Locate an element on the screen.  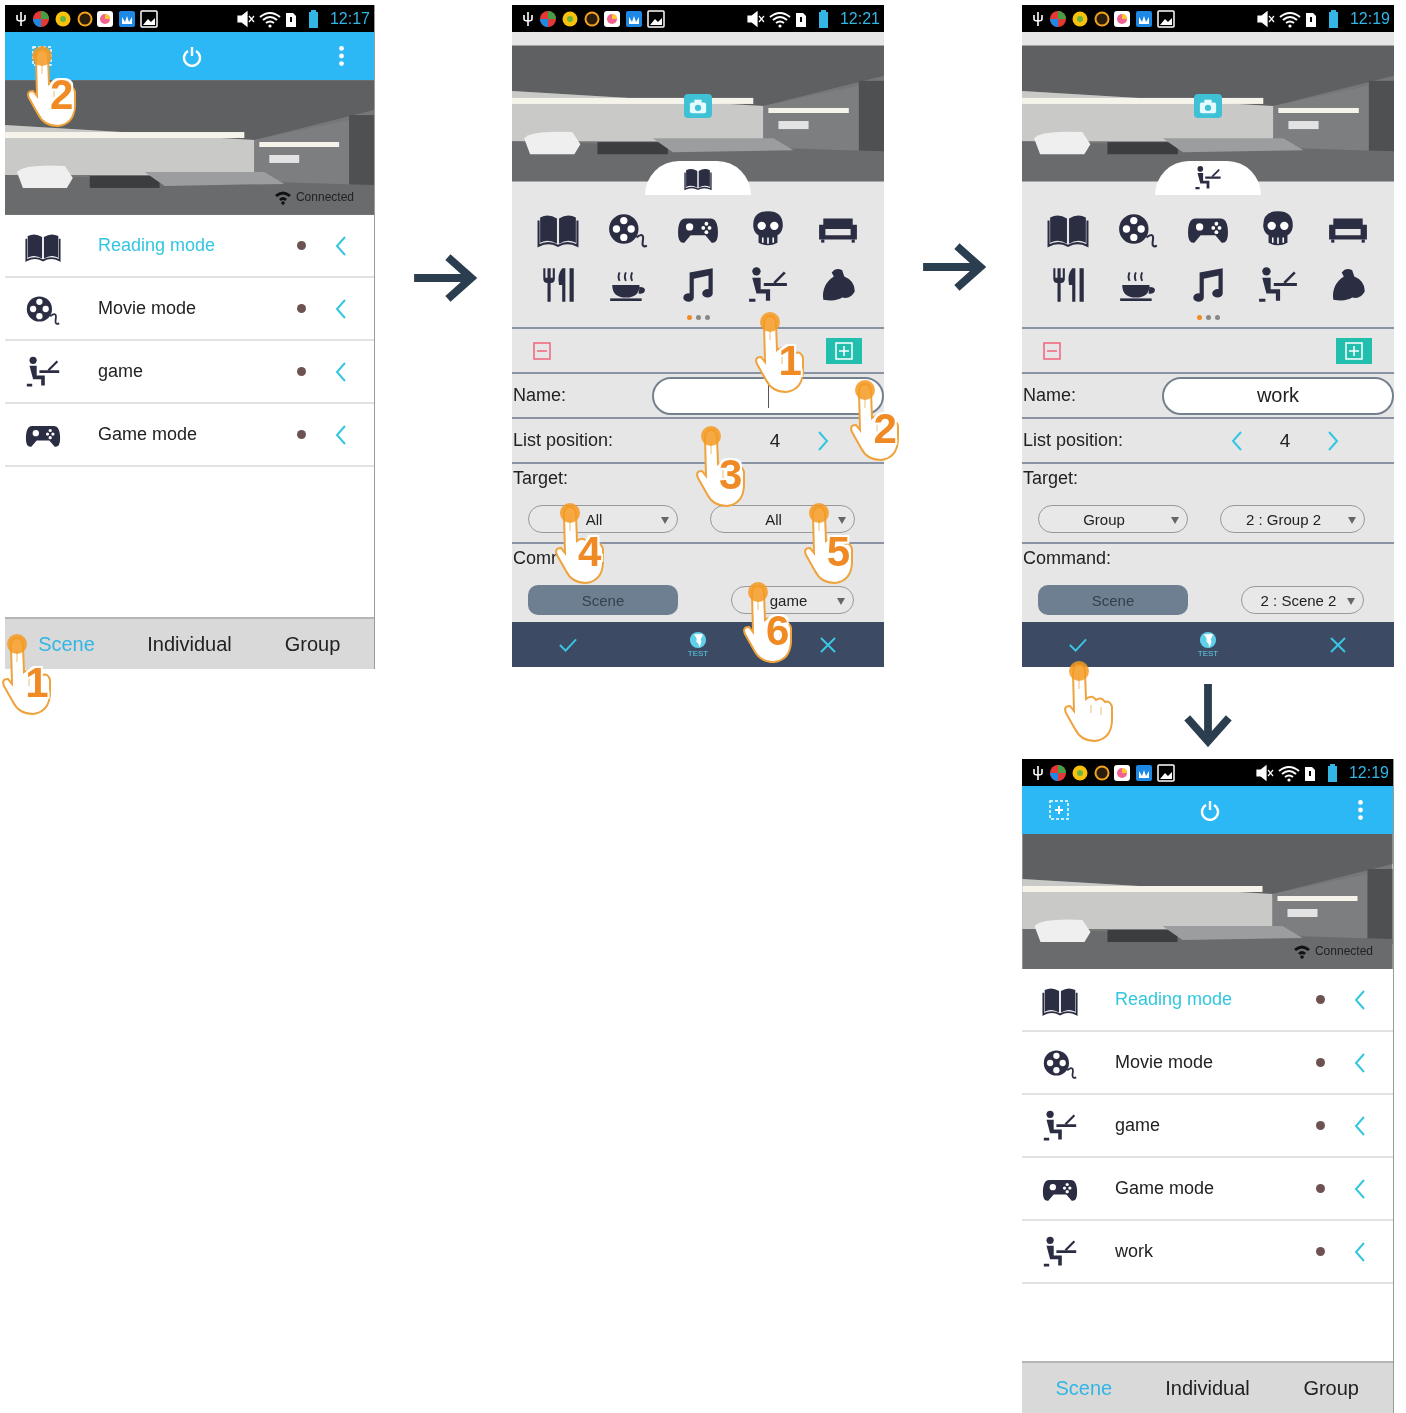
text-cursor is located at coordinates (768, 395).